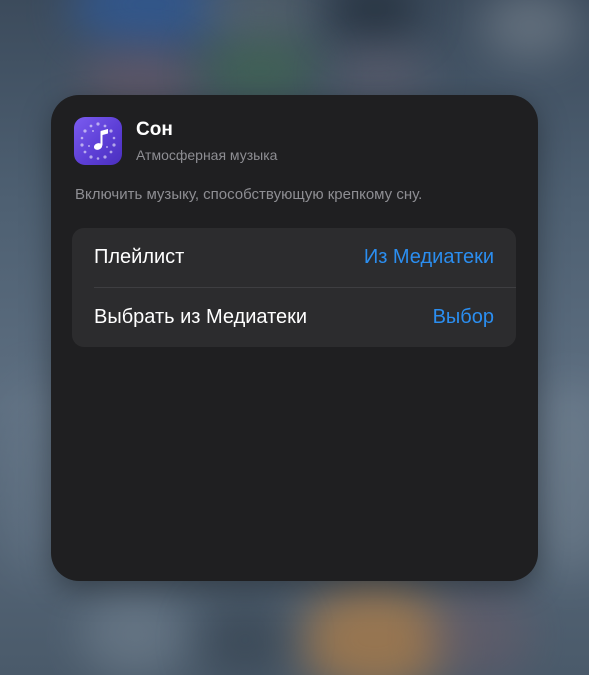 Image resolution: width=589 pixels, height=675 pixels. Describe the element at coordinates (139, 257) in the screenshot. I see `playlist-label: Плейлист` at that location.